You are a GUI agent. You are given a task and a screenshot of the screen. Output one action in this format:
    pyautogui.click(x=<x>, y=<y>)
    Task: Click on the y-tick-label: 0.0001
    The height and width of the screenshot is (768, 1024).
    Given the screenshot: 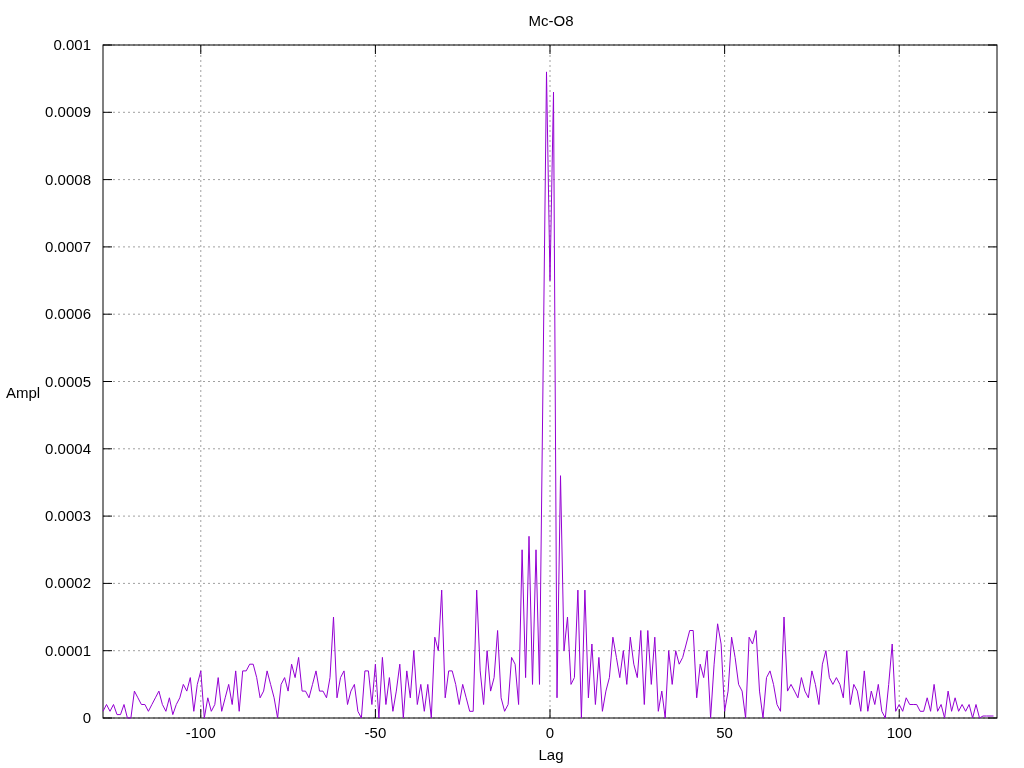 What is the action you would take?
    pyautogui.click(x=68, y=650)
    